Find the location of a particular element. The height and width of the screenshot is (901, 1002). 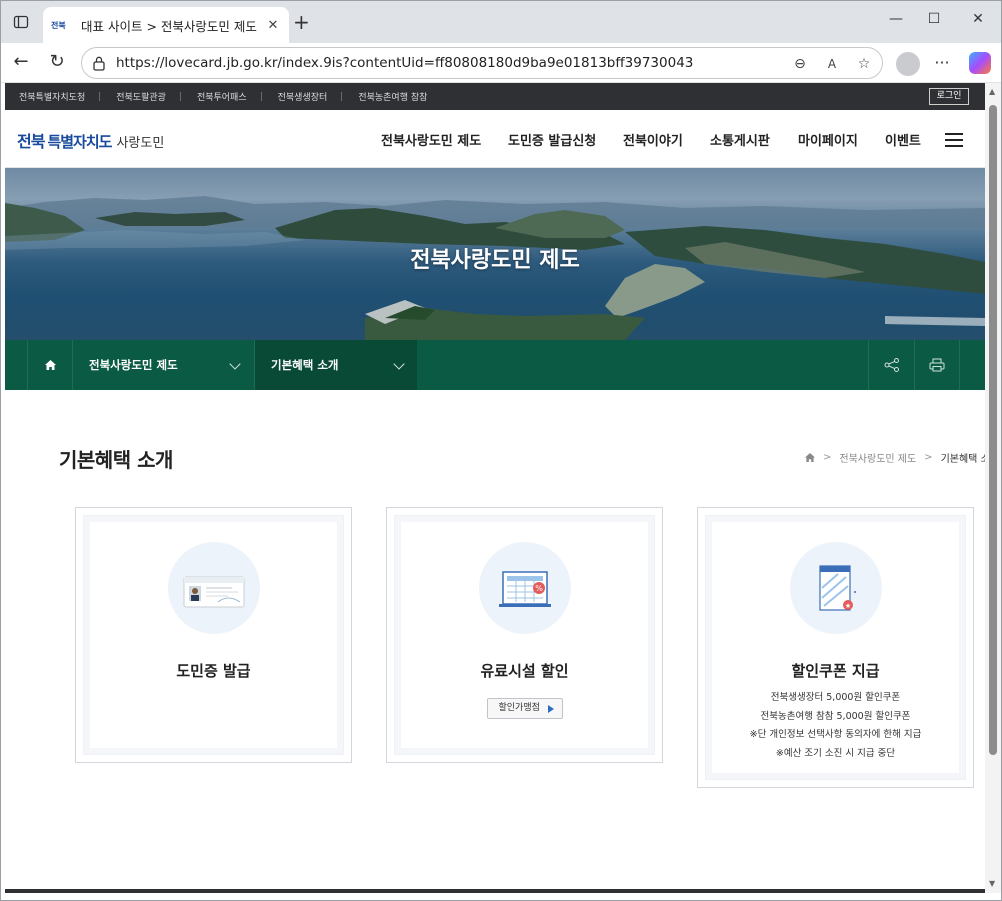

utility-link: 전북농촌여행 참참 is located at coordinates (399, 96).